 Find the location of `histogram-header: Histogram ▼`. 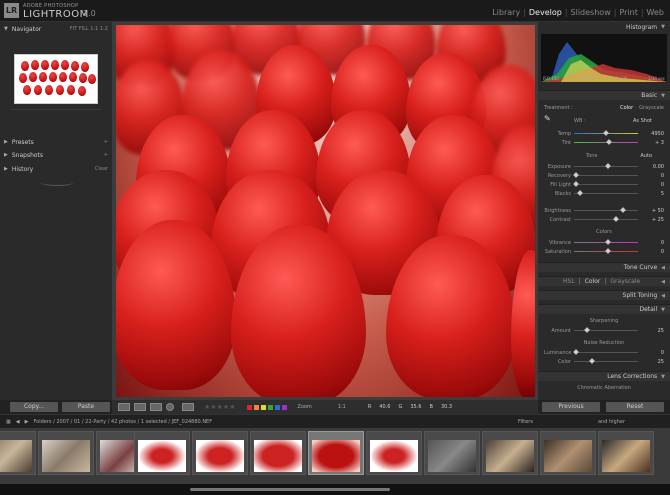

histogram-header: Histogram ▼ is located at coordinates (604, 27).